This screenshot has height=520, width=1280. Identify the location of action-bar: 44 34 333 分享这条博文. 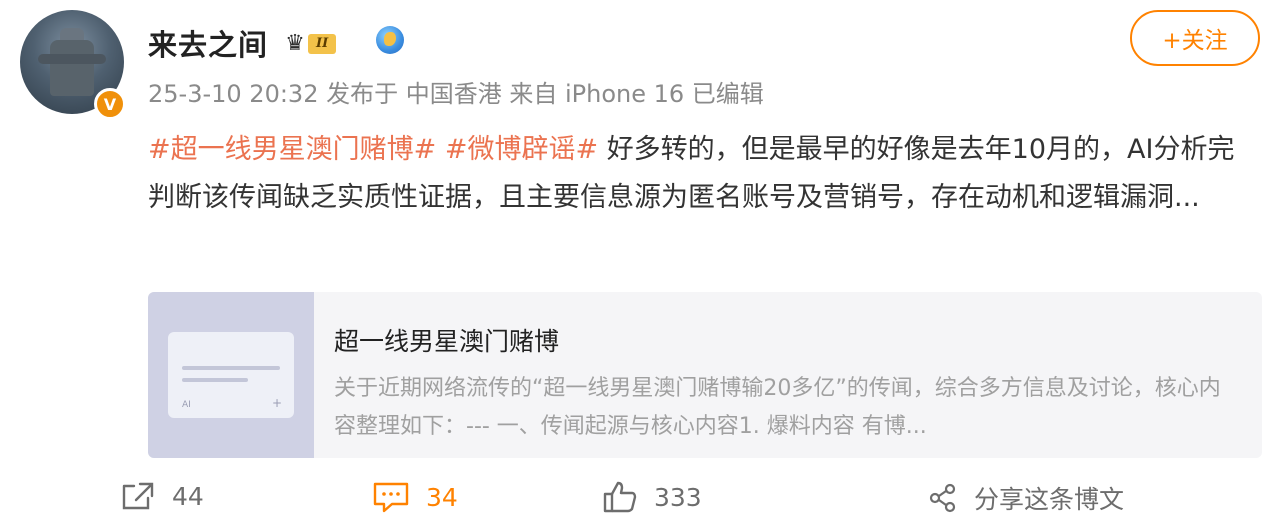
(640, 498).